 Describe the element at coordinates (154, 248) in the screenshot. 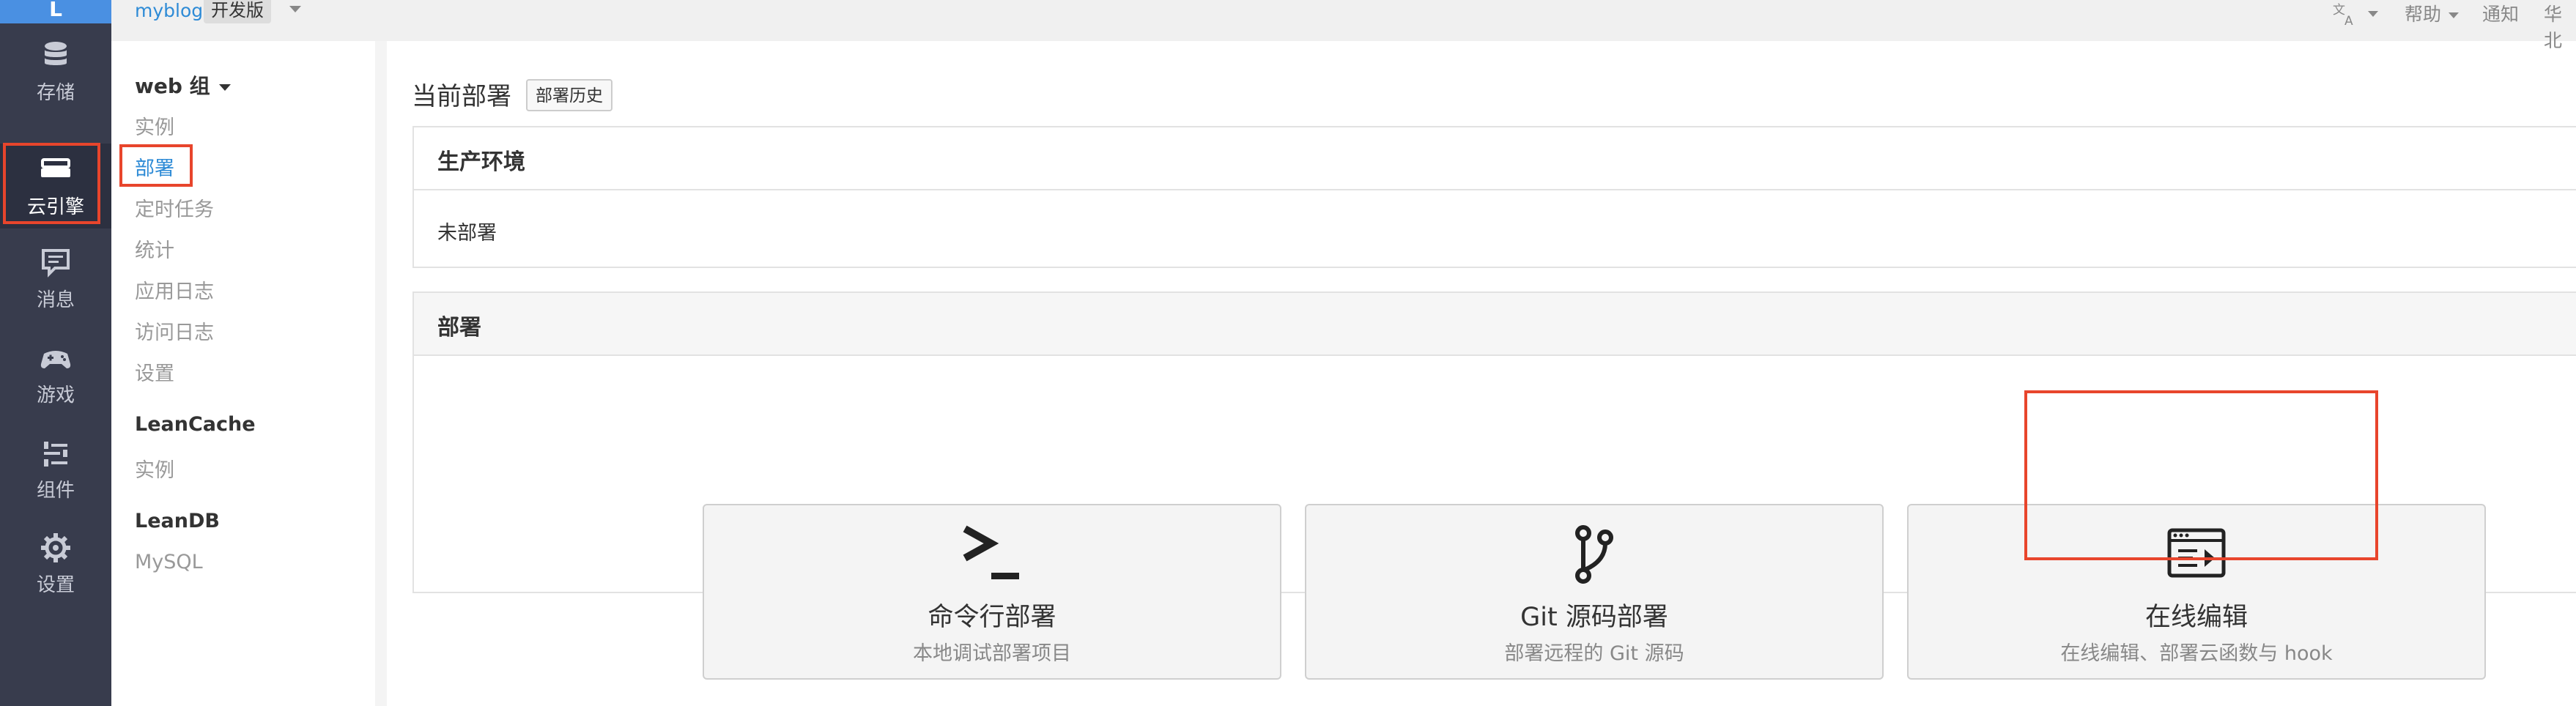

I see `subnav-item-stats: 统计` at that location.